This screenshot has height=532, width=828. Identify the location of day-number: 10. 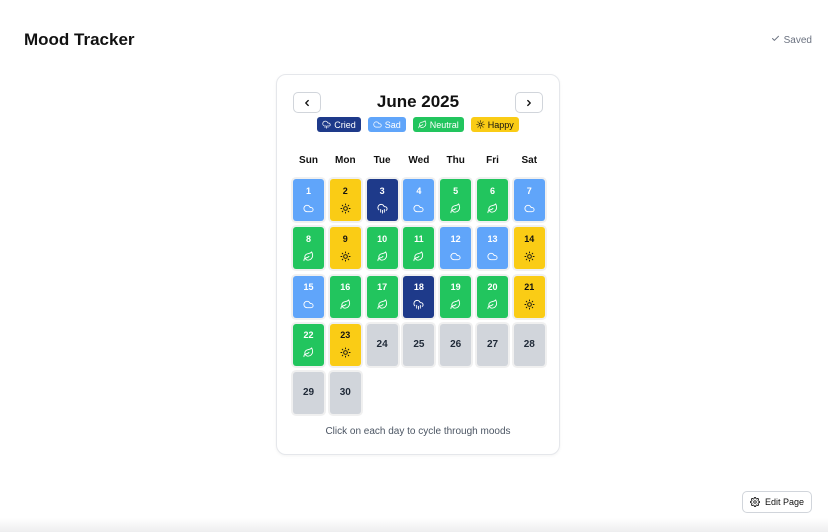
(382, 238).